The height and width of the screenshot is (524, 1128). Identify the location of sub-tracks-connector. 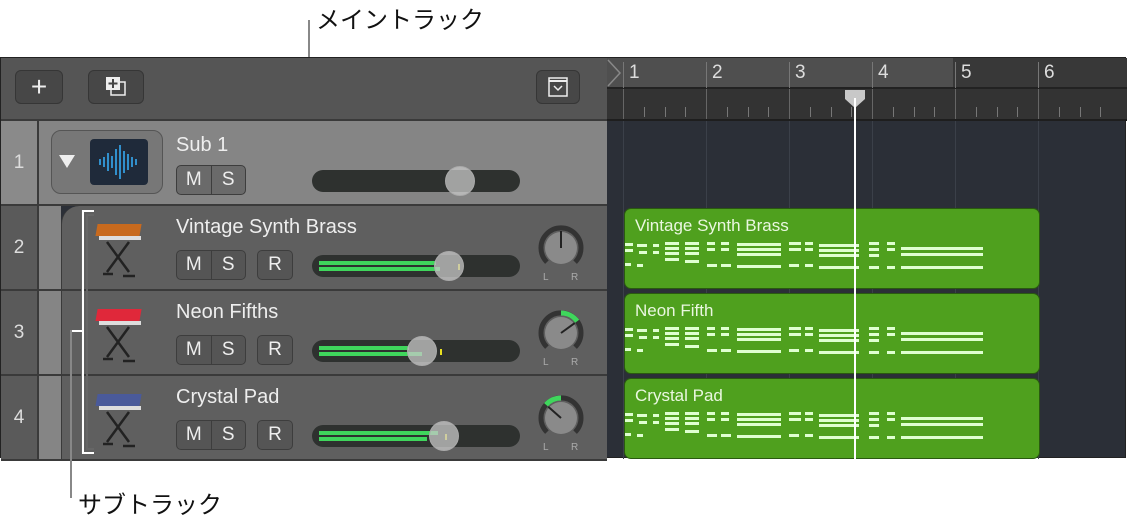
(77, 331).